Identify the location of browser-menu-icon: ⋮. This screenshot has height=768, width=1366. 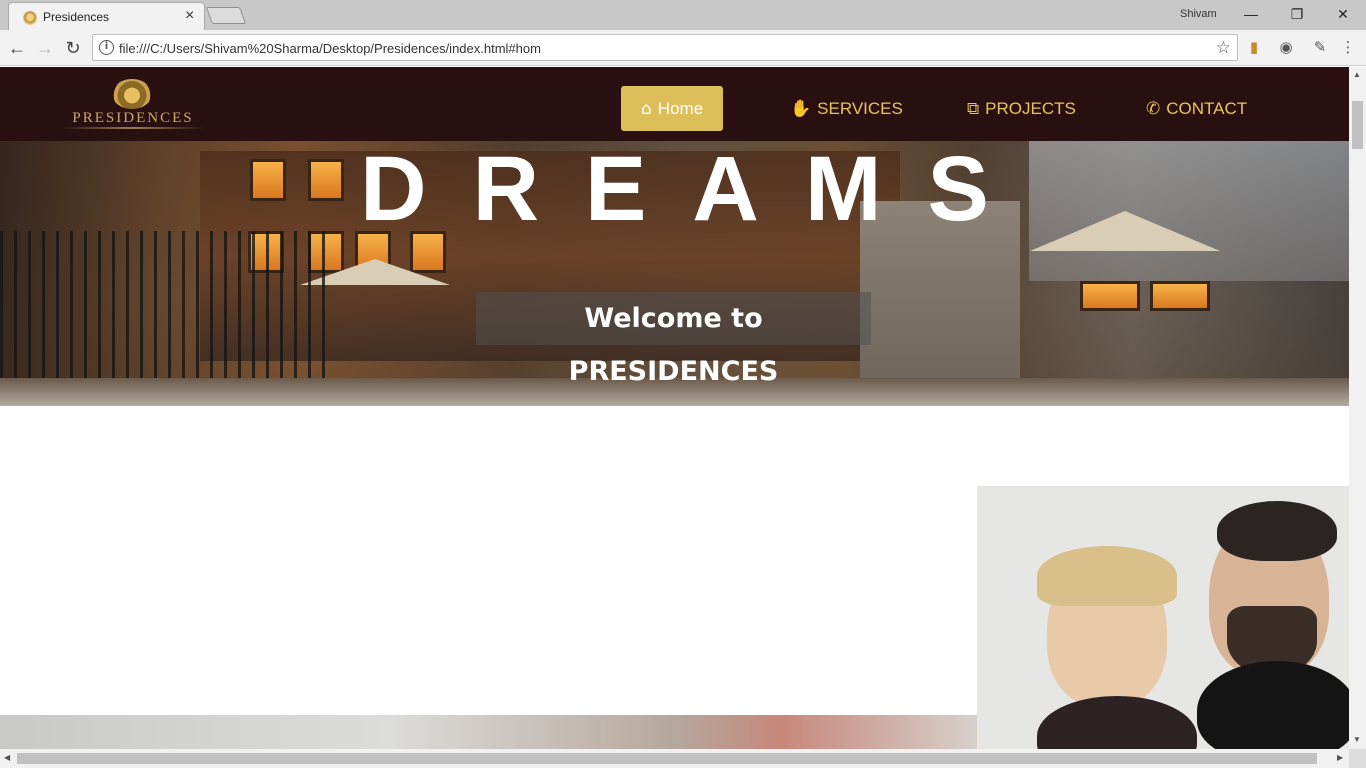
(1348, 48).